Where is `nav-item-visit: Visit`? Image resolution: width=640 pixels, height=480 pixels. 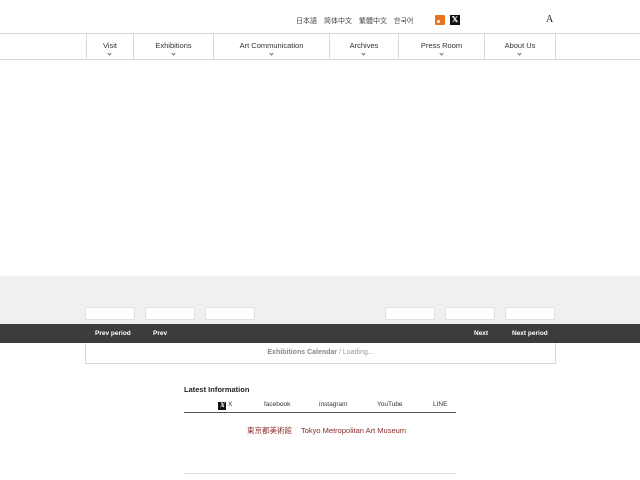
nav-item-visit: Visit is located at coordinates (110, 46).